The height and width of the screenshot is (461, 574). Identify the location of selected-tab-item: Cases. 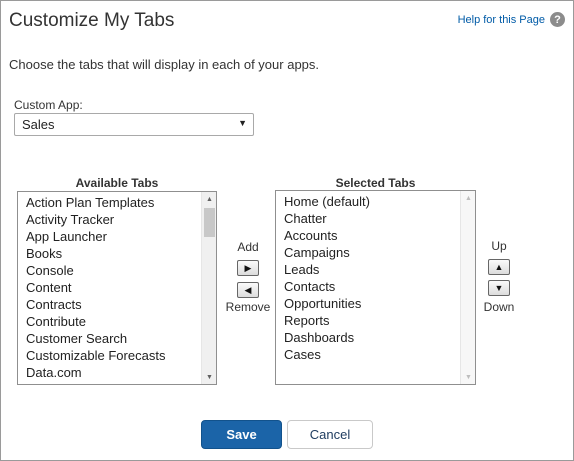
(327, 354).